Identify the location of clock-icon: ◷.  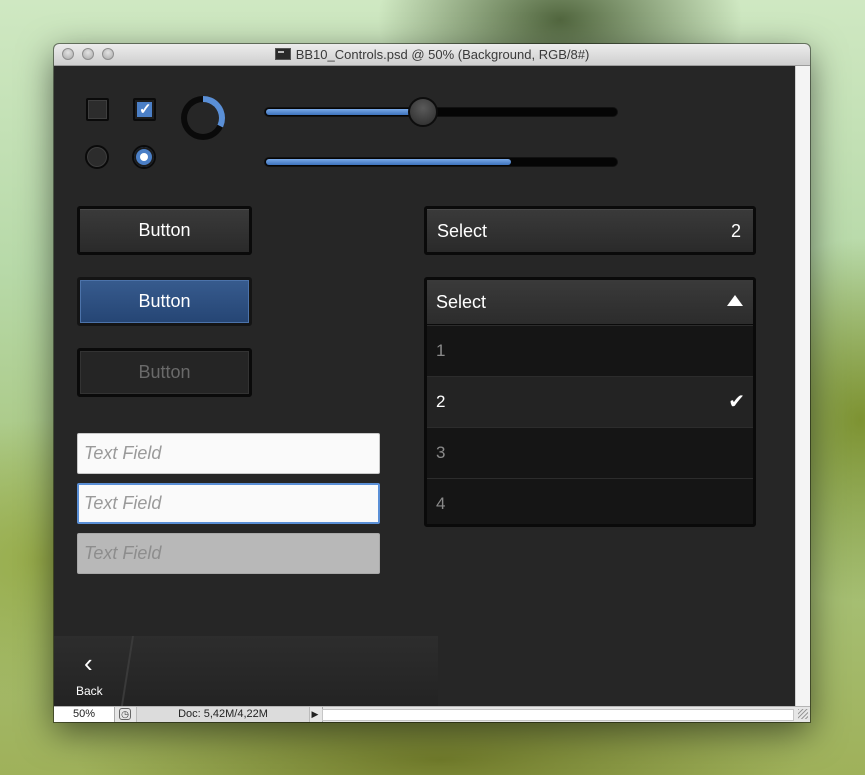
(125, 714).